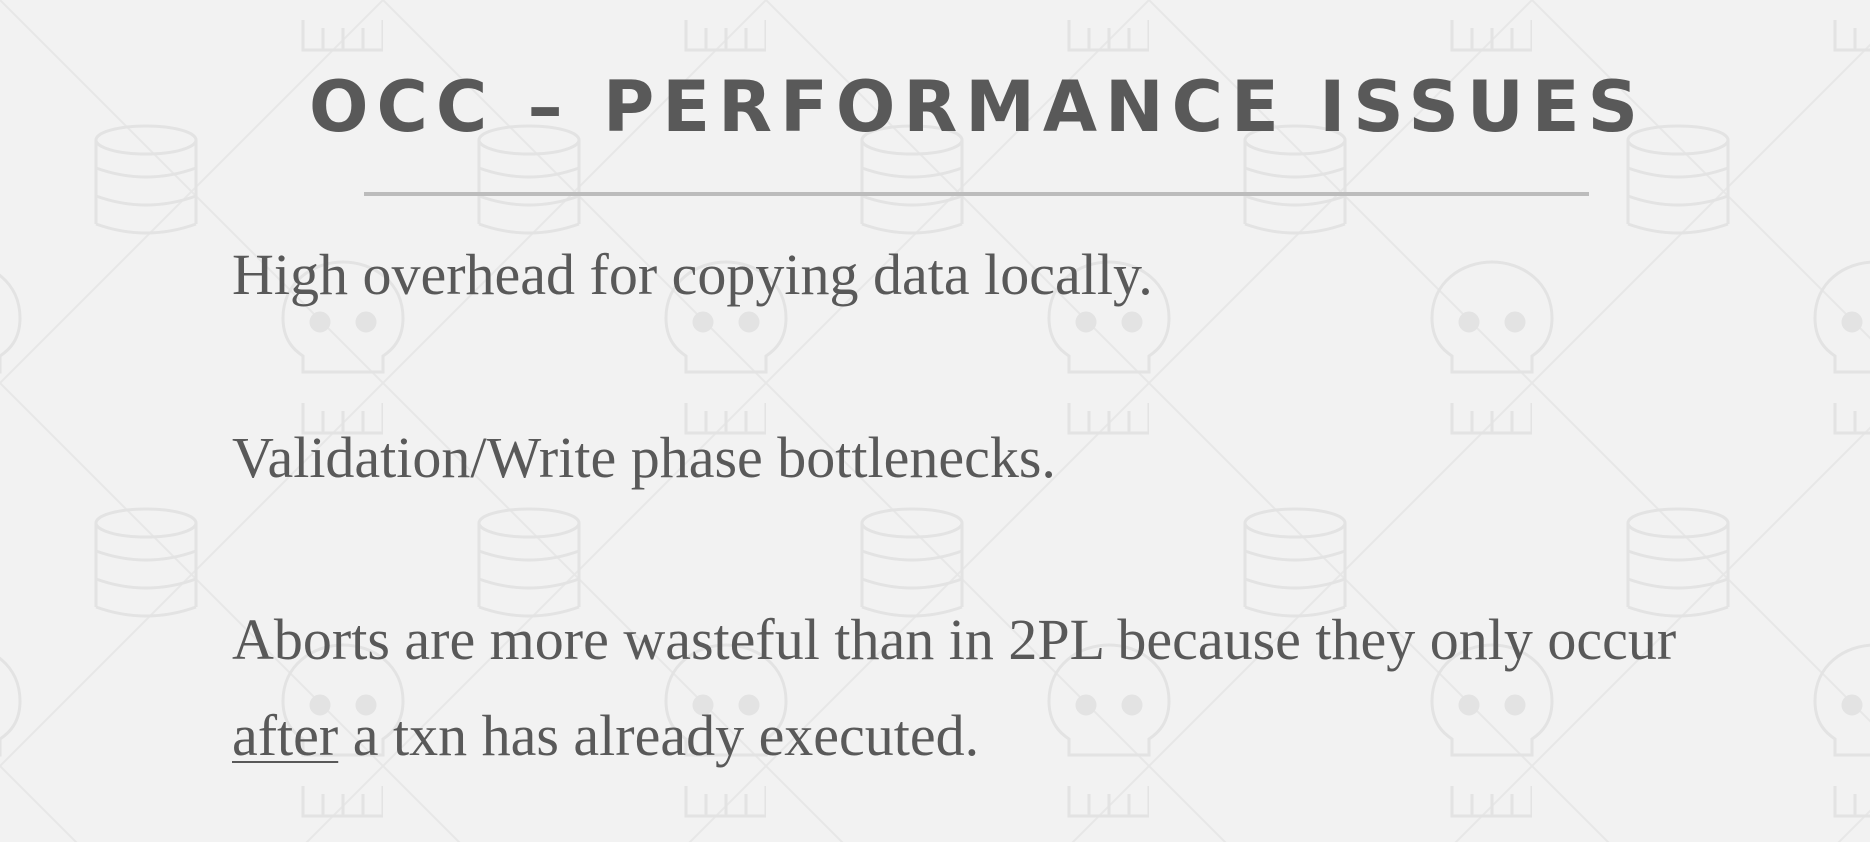 This screenshot has width=1870, height=842. What do you see at coordinates (692, 274) in the screenshot?
I see `bullet-copy-overhead: High overhead for copying data locally.` at bounding box center [692, 274].